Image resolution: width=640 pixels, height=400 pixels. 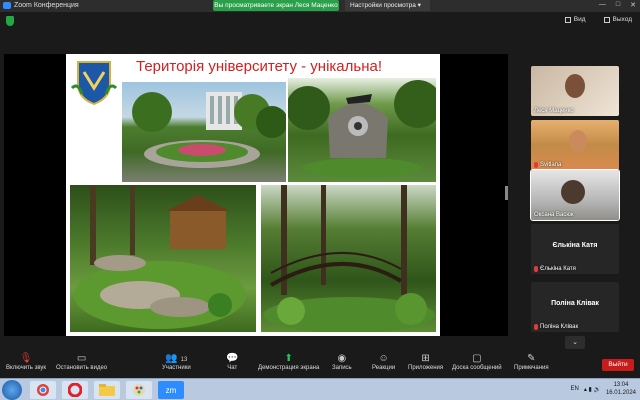 I want to click on participants-count: 13, so click(x=184, y=360).